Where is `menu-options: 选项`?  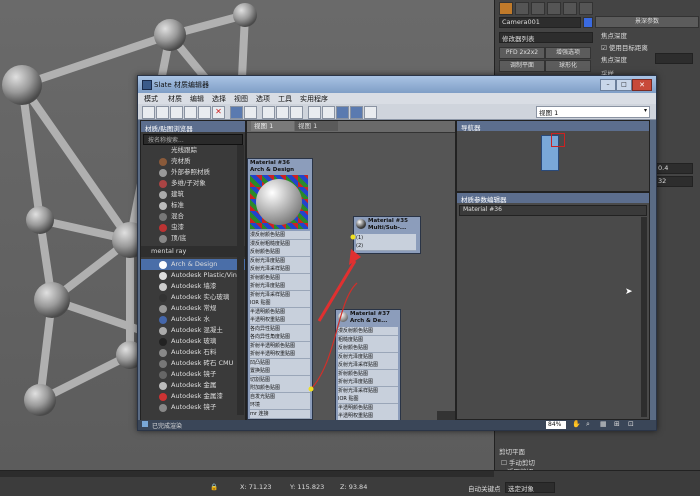
menu-options: 选项 is located at coordinates (263, 99).